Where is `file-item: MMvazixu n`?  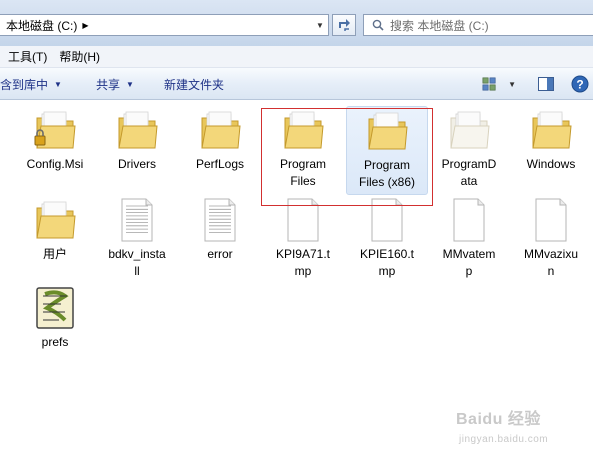
file-item: MMvazixu n is located at coordinates (551, 238).